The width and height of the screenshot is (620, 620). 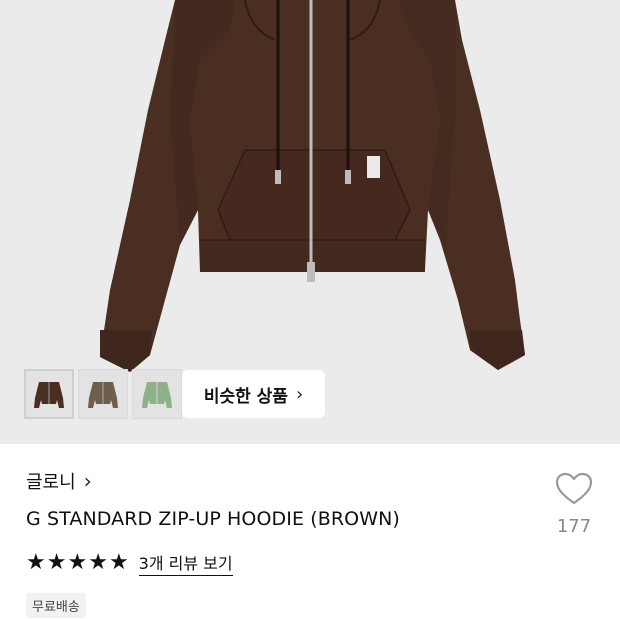 I want to click on thumbnail-sage, so click(x=157, y=394).